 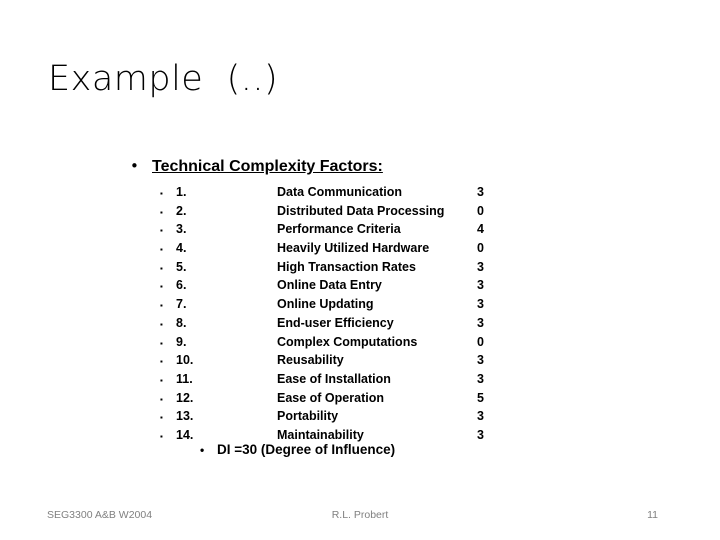 What do you see at coordinates (329, 285) in the screenshot?
I see `factor-name: Online Data Entry` at bounding box center [329, 285].